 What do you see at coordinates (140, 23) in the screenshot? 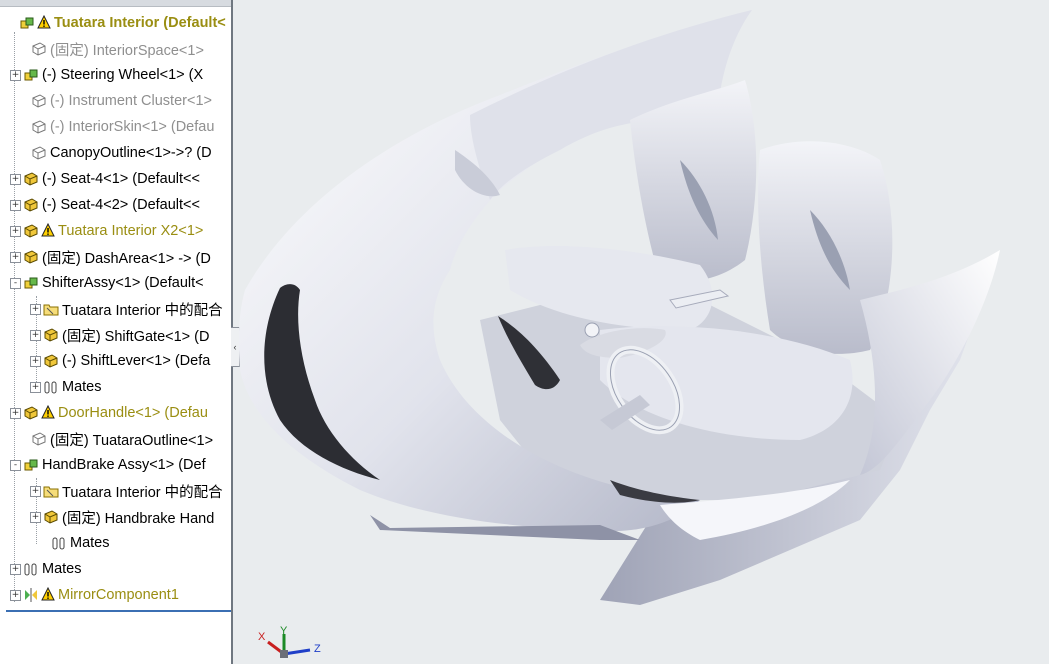
I see `tree-item-label: Tuatara Interior (Default<` at bounding box center [140, 23].